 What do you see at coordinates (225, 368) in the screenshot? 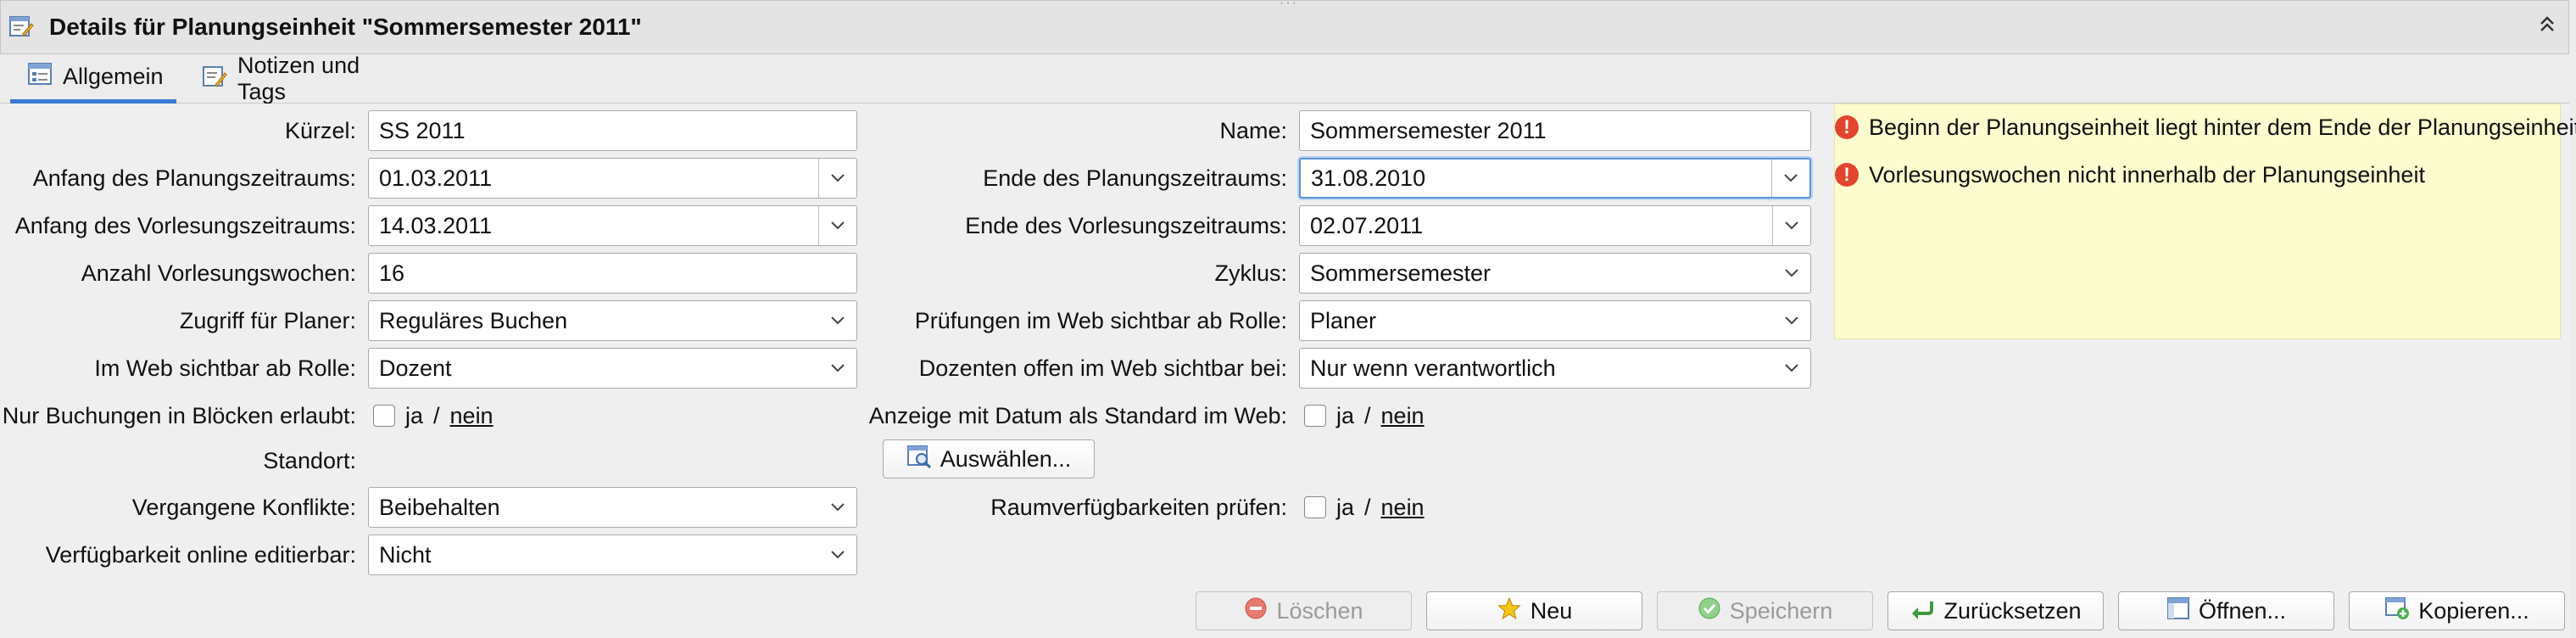
I see `web-sichtbar-label: Im Web sichtbar ab Rolle:` at bounding box center [225, 368].